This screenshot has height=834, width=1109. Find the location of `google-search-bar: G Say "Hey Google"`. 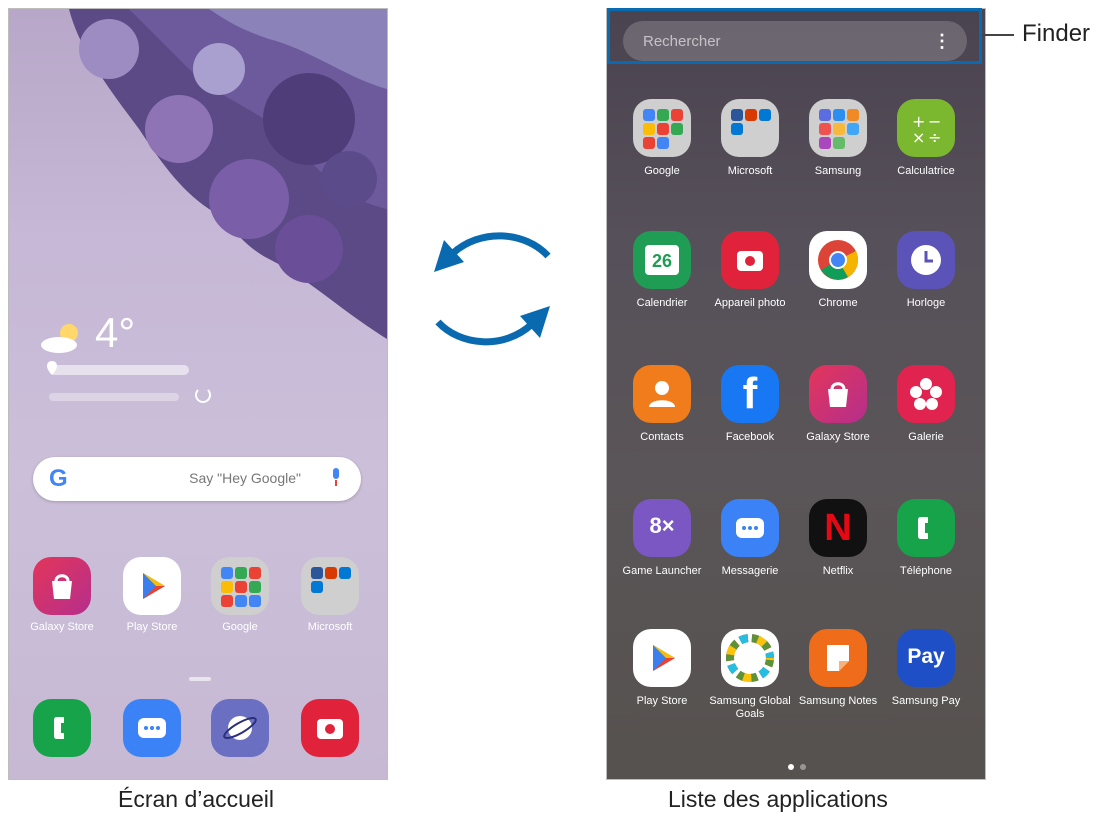

google-search-bar: G Say "Hey Google" is located at coordinates (197, 479).